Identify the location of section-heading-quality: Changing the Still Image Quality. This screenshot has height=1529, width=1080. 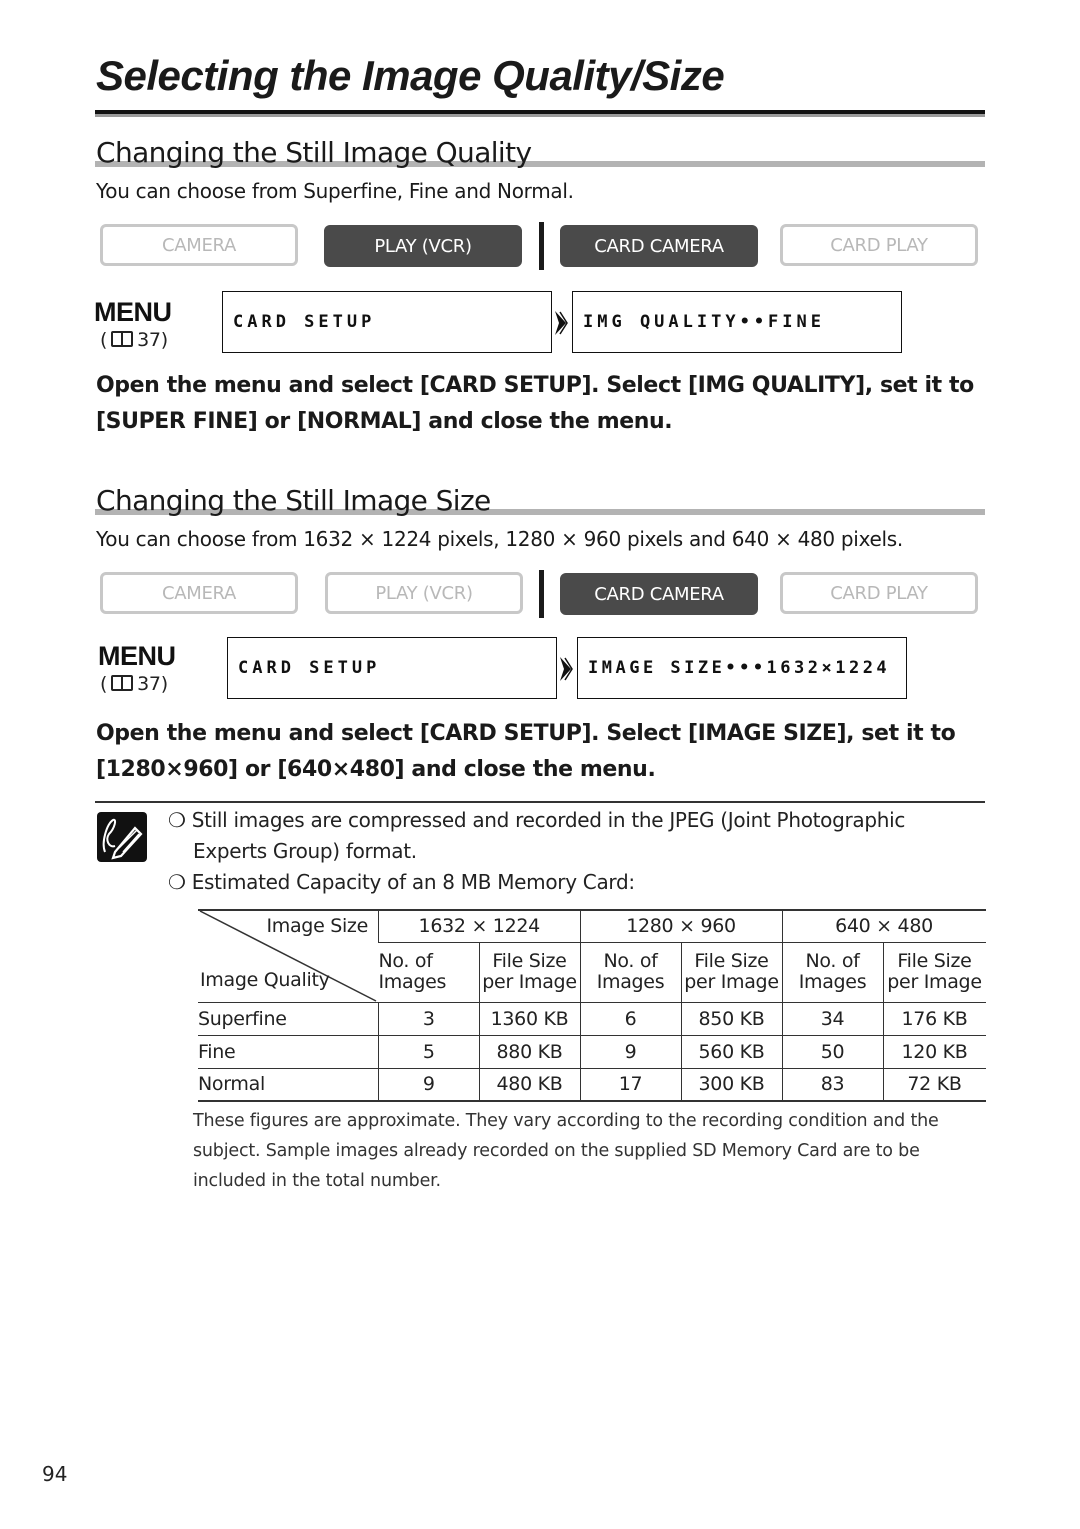
(314, 152).